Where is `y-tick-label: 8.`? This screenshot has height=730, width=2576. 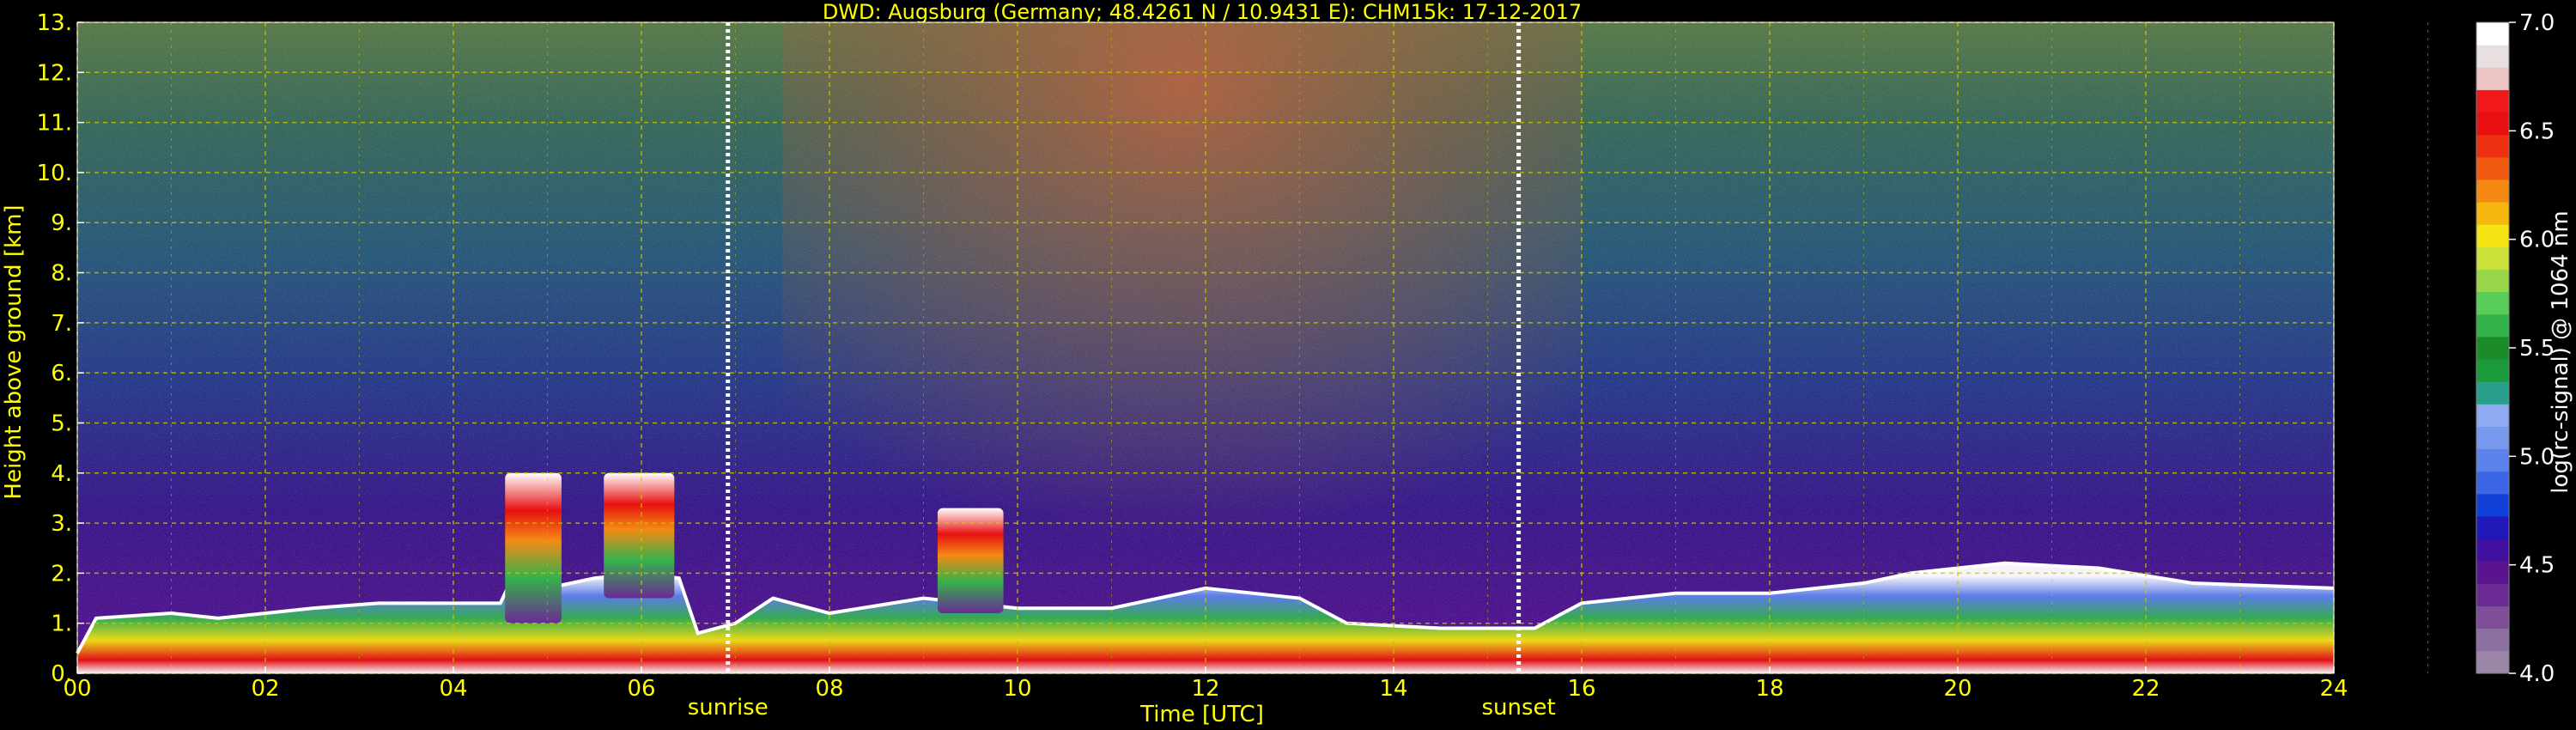
y-tick-label: 8. is located at coordinates (61, 274).